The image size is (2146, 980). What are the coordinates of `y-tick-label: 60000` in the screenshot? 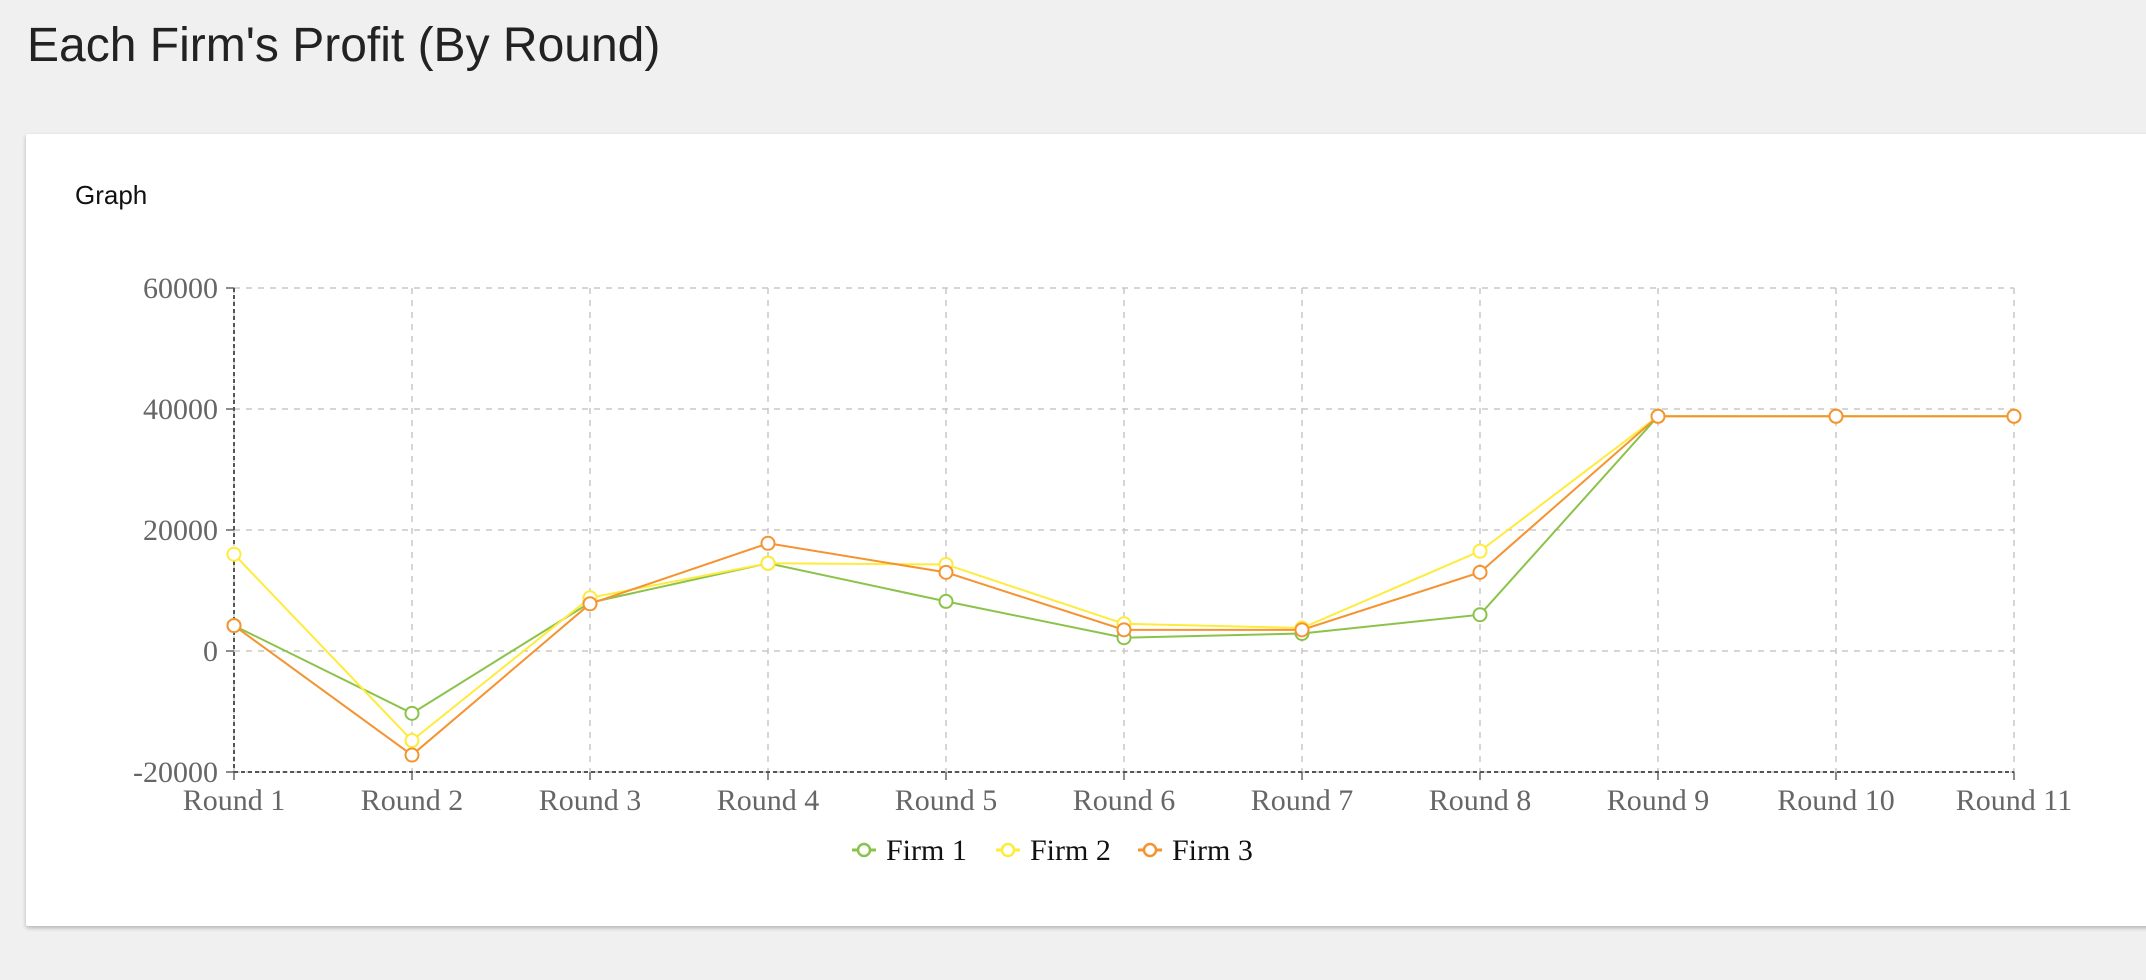 It's located at (180, 288).